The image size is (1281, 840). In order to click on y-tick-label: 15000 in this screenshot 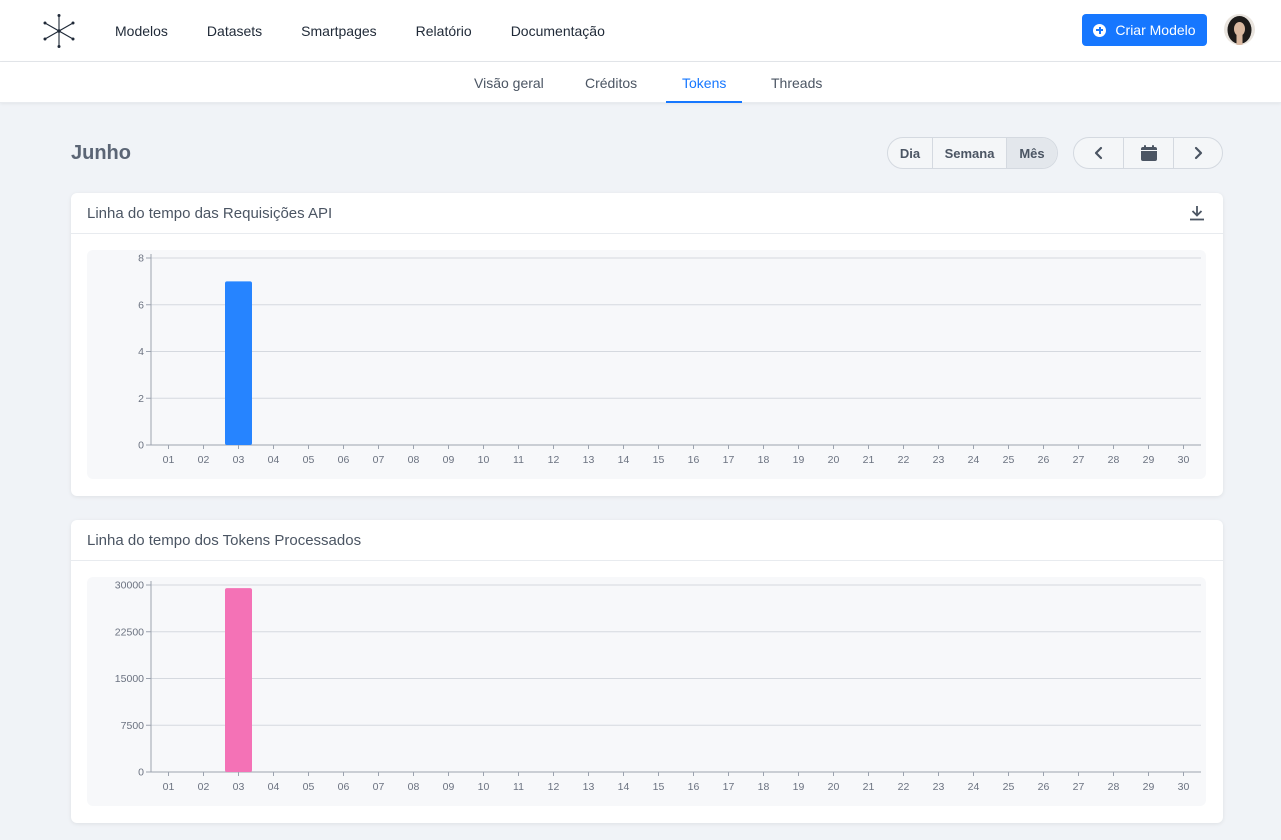, I will do `click(129, 679)`.